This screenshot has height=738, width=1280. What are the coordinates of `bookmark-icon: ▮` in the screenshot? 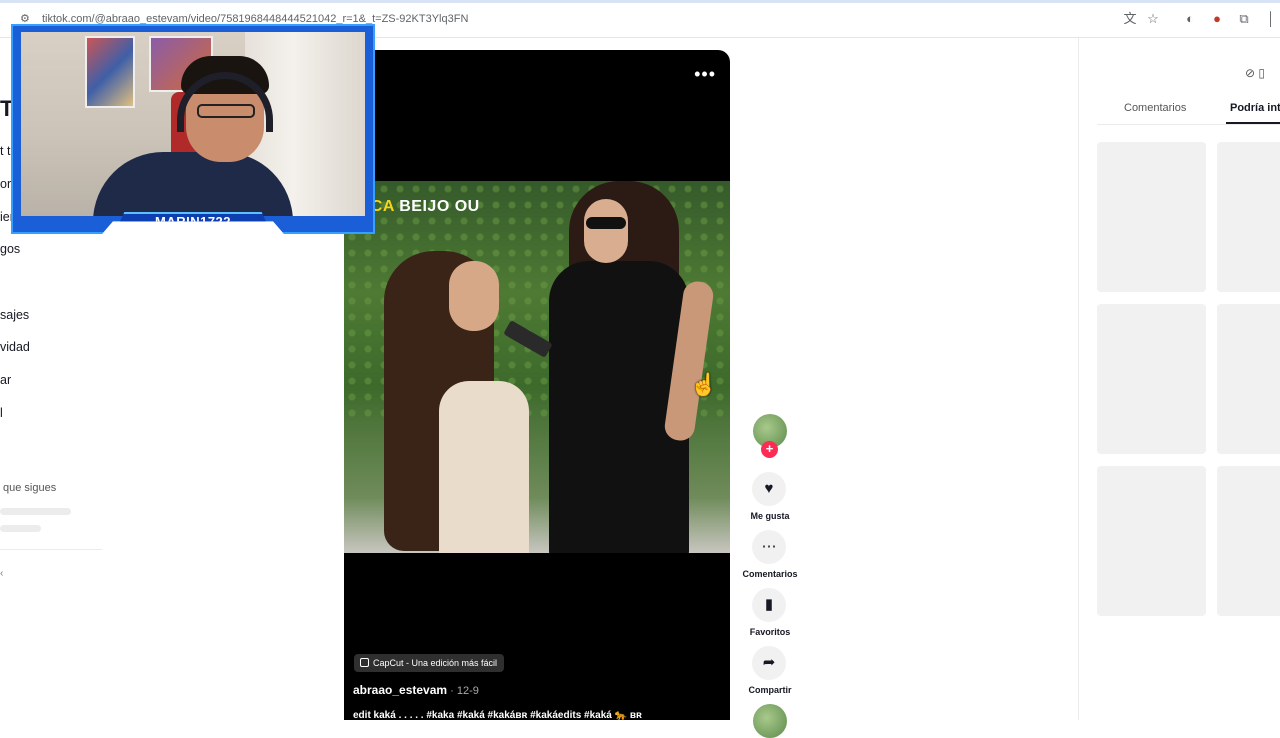 It's located at (769, 605).